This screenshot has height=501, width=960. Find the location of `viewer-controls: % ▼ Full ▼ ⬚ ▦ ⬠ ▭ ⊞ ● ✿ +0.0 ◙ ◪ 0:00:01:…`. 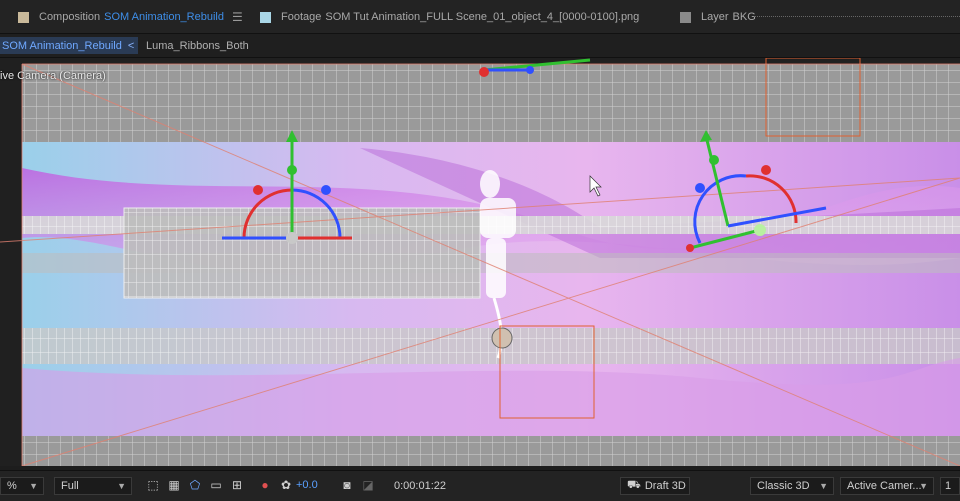

viewer-controls: % ▼ Full ▼ ⬚ ▦ ⬠ ▭ ⊞ ● ✿ +0.0 ◙ ◪ 0:00:01:… is located at coordinates (480, 485).